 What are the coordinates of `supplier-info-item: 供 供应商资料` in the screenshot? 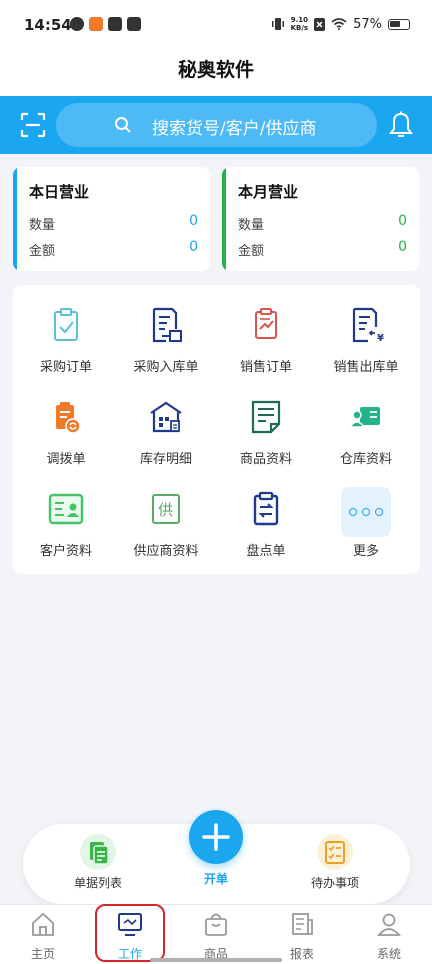 It's located at (166, 534).